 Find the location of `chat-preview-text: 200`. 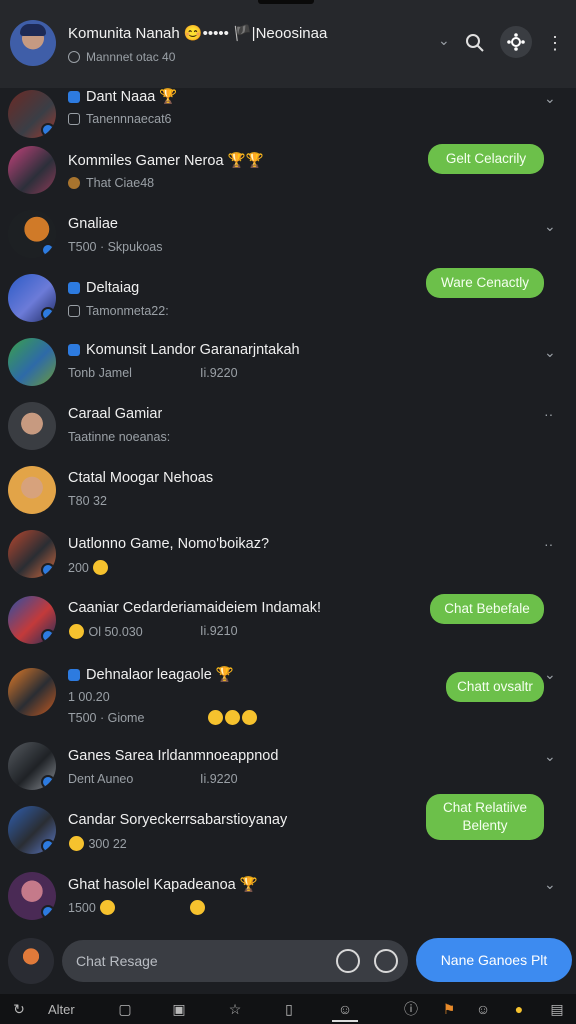

chat-preview-text: 200 is located at coordinates (78, 568).